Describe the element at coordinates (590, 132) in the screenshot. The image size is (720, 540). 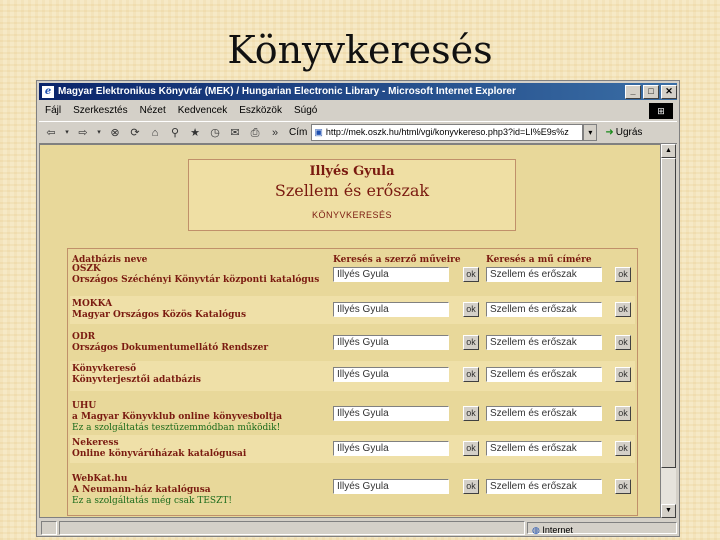
I see `address-dropdown-icon: ▾` at that location.